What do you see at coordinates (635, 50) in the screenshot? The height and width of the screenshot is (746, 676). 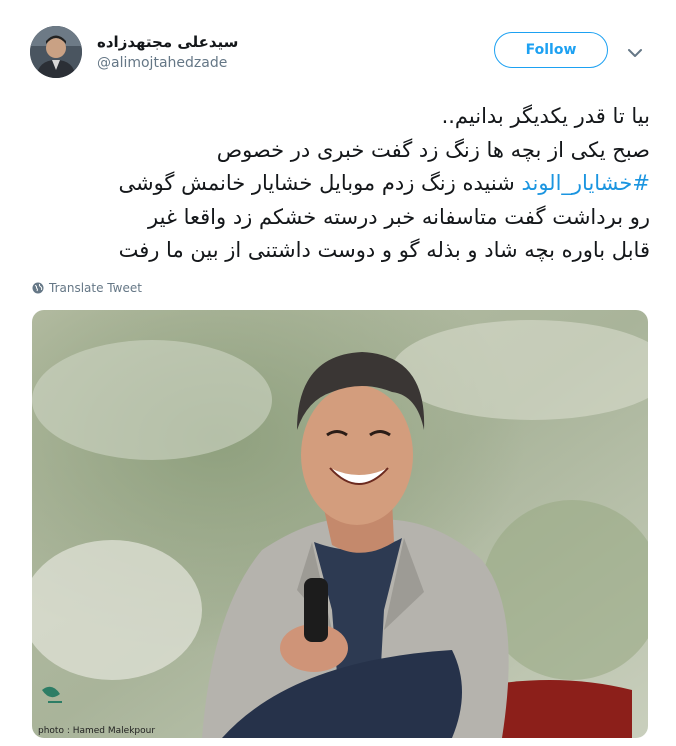 I see `chevron-down-icon` at bounding box center [635, 50].